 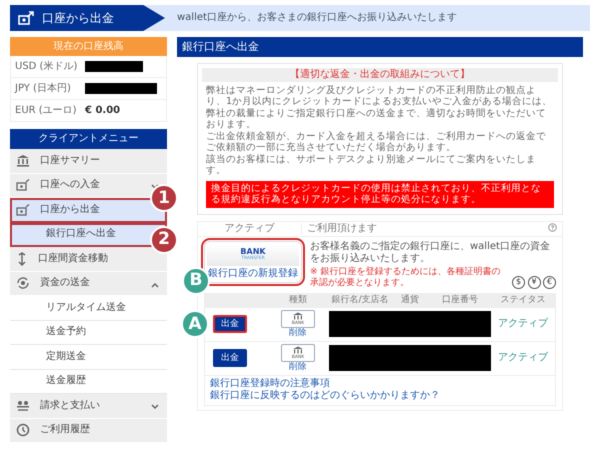 I want to click on section-title: 銀行口座へ出金, so click(x=380, y=47).